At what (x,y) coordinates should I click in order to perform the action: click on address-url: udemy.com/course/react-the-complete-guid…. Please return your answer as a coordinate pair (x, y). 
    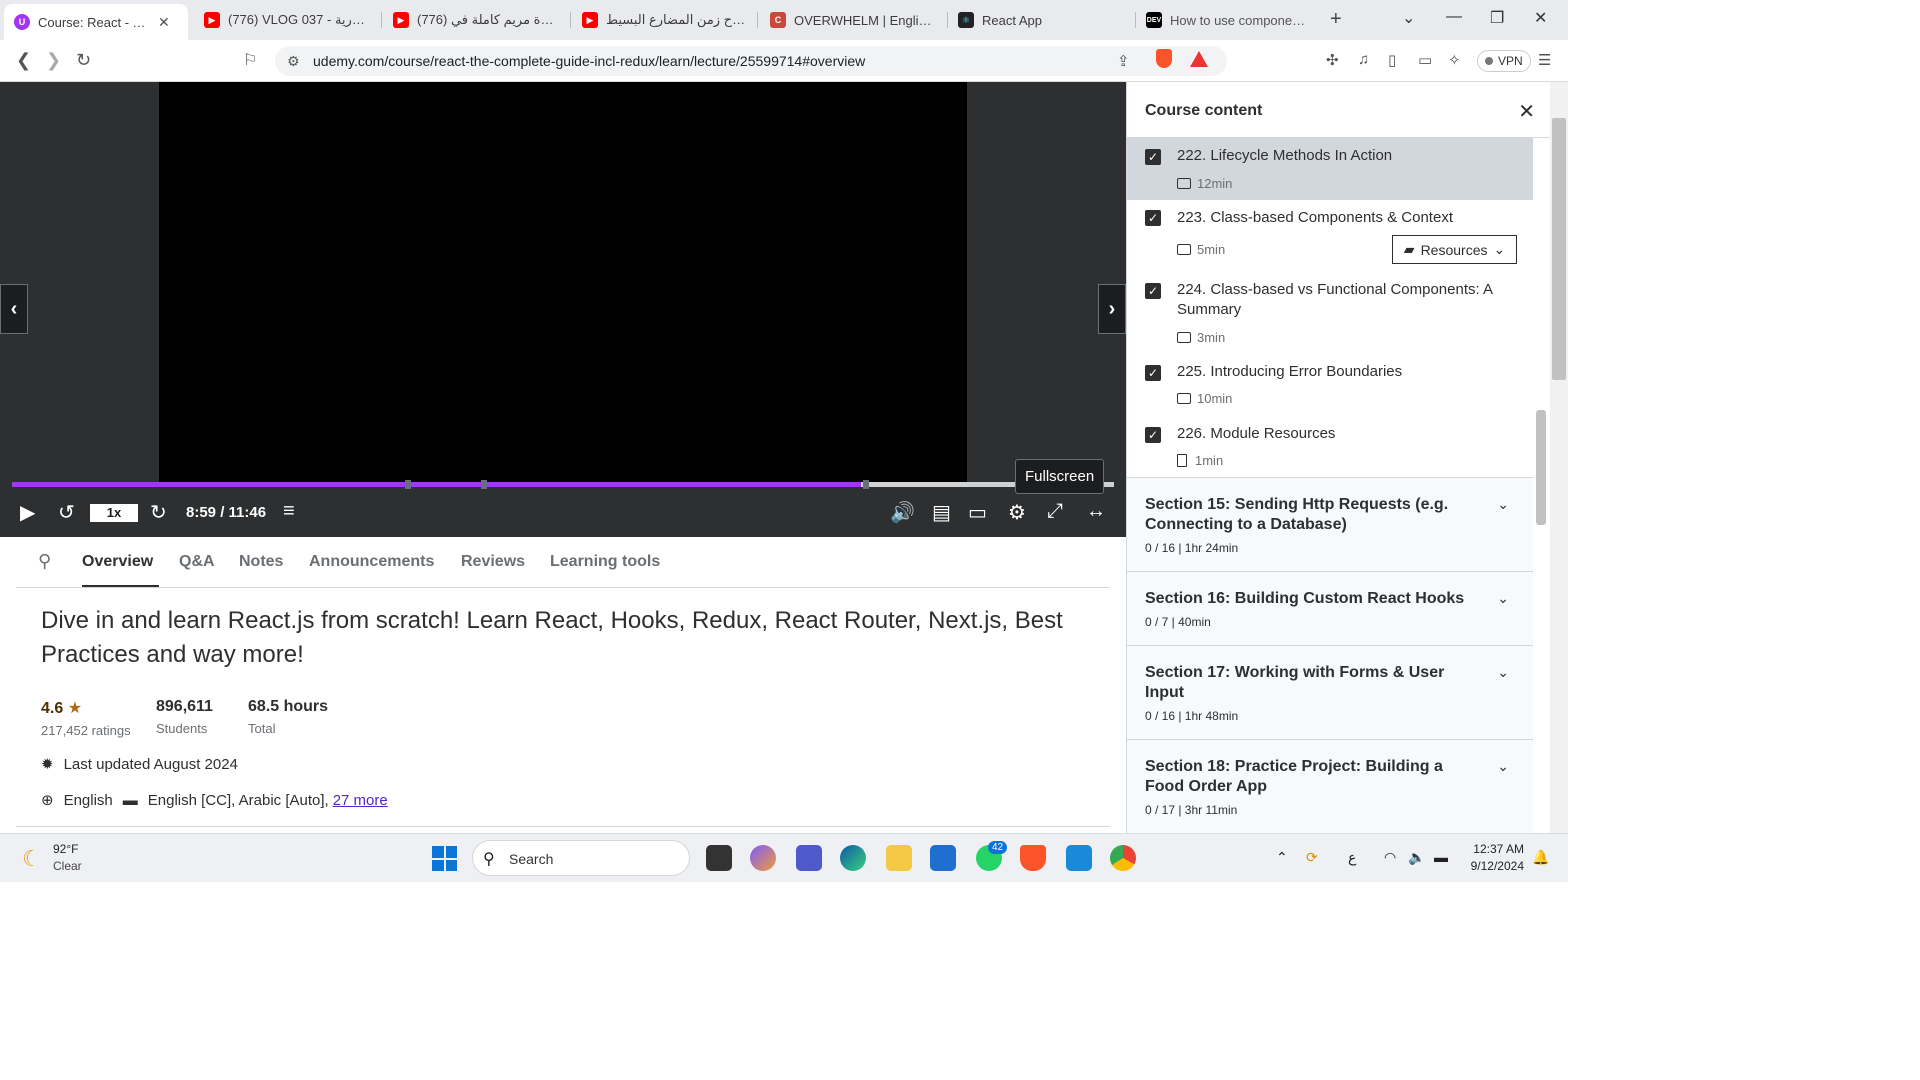
    Looking at the image, I should click on (589, 61).